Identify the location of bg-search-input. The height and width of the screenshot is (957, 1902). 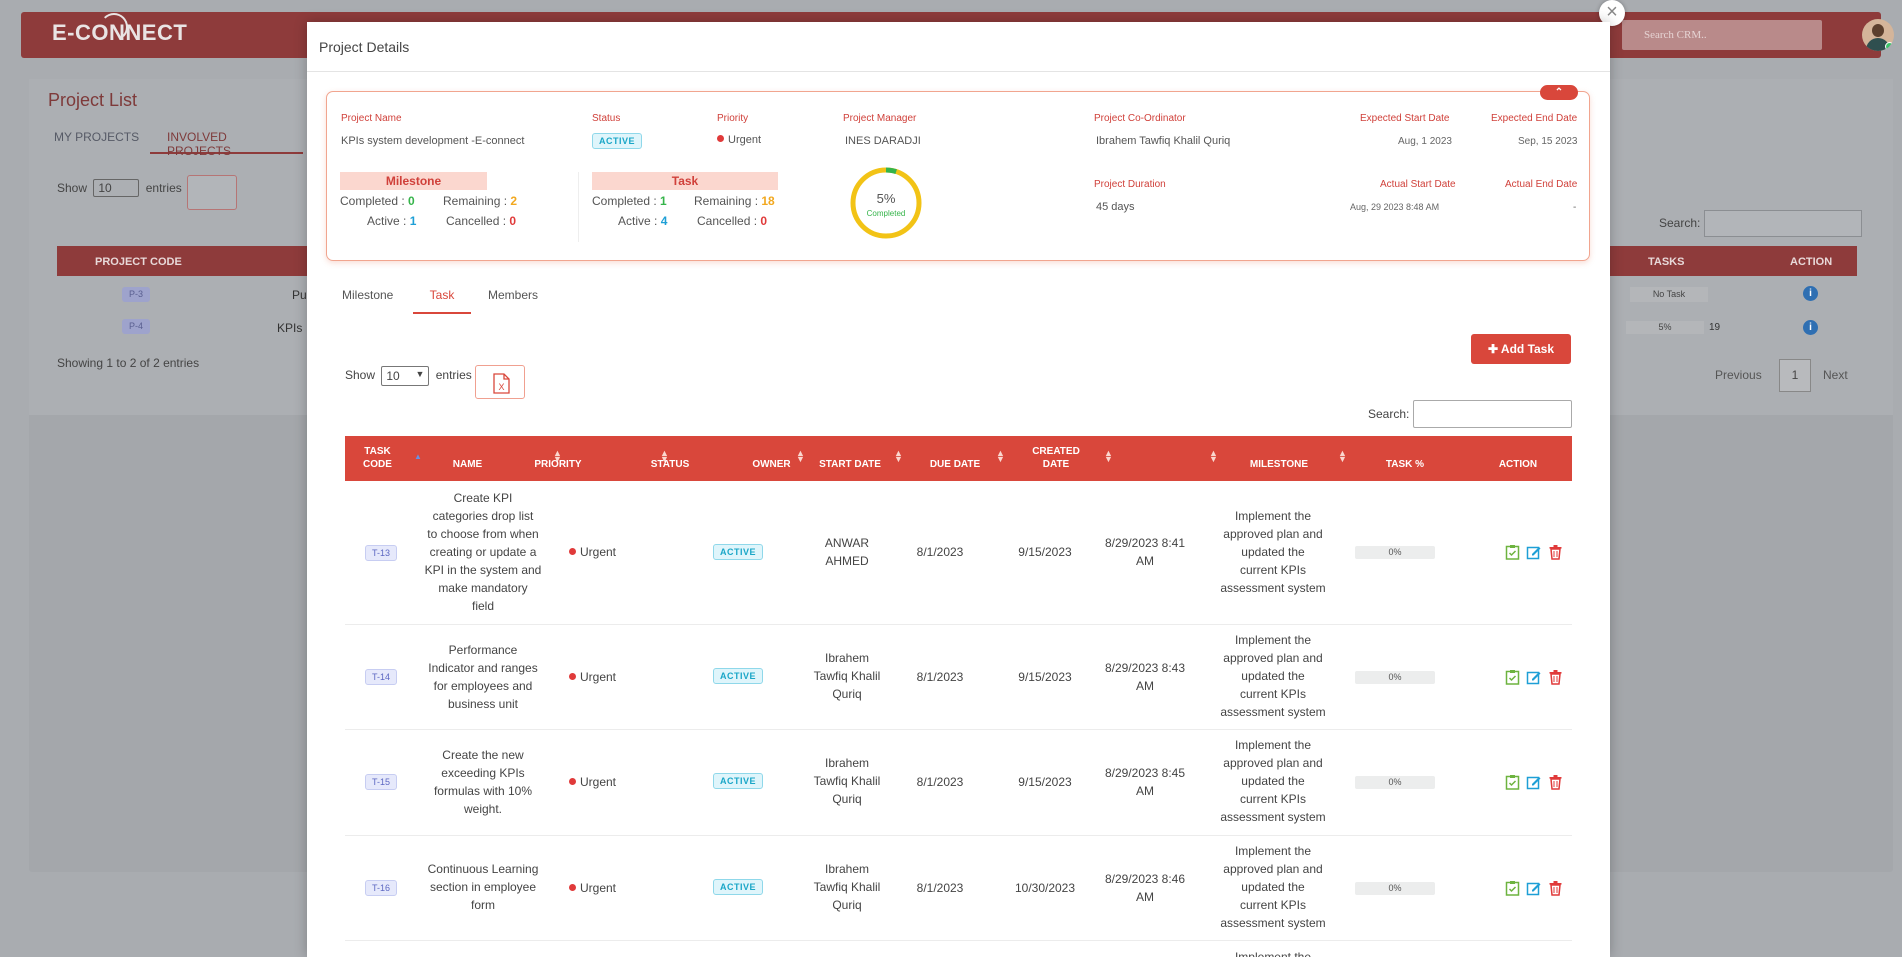
(1783, 223).